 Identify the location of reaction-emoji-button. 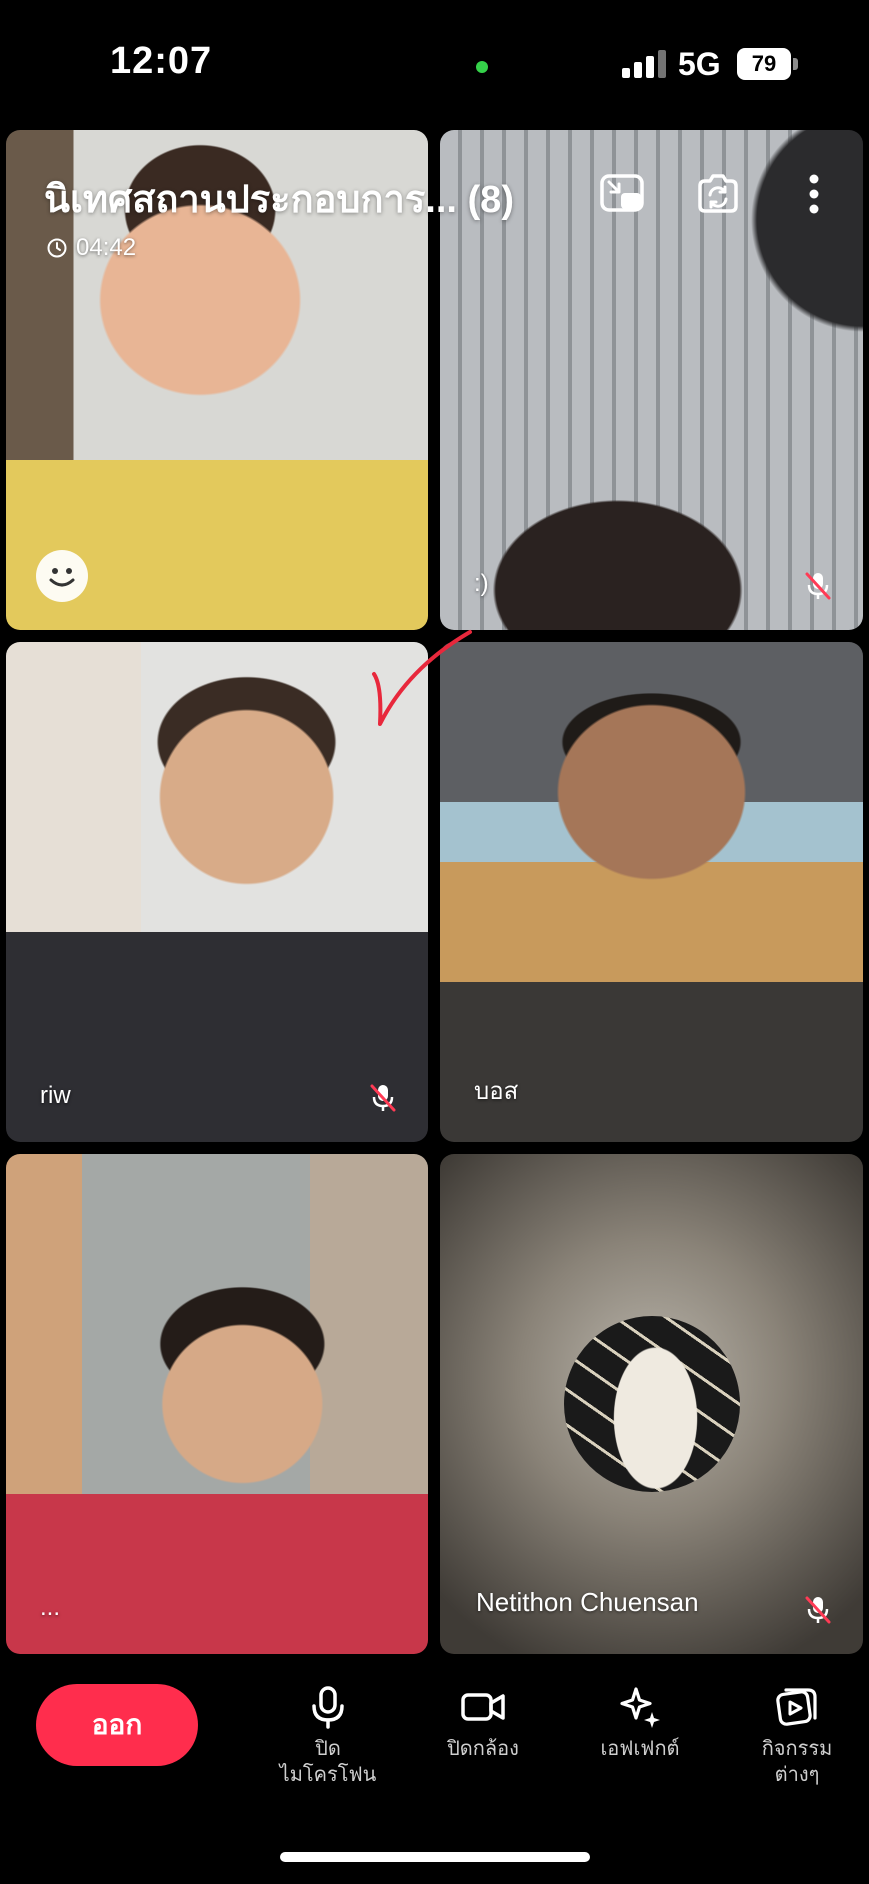
(62, 576).